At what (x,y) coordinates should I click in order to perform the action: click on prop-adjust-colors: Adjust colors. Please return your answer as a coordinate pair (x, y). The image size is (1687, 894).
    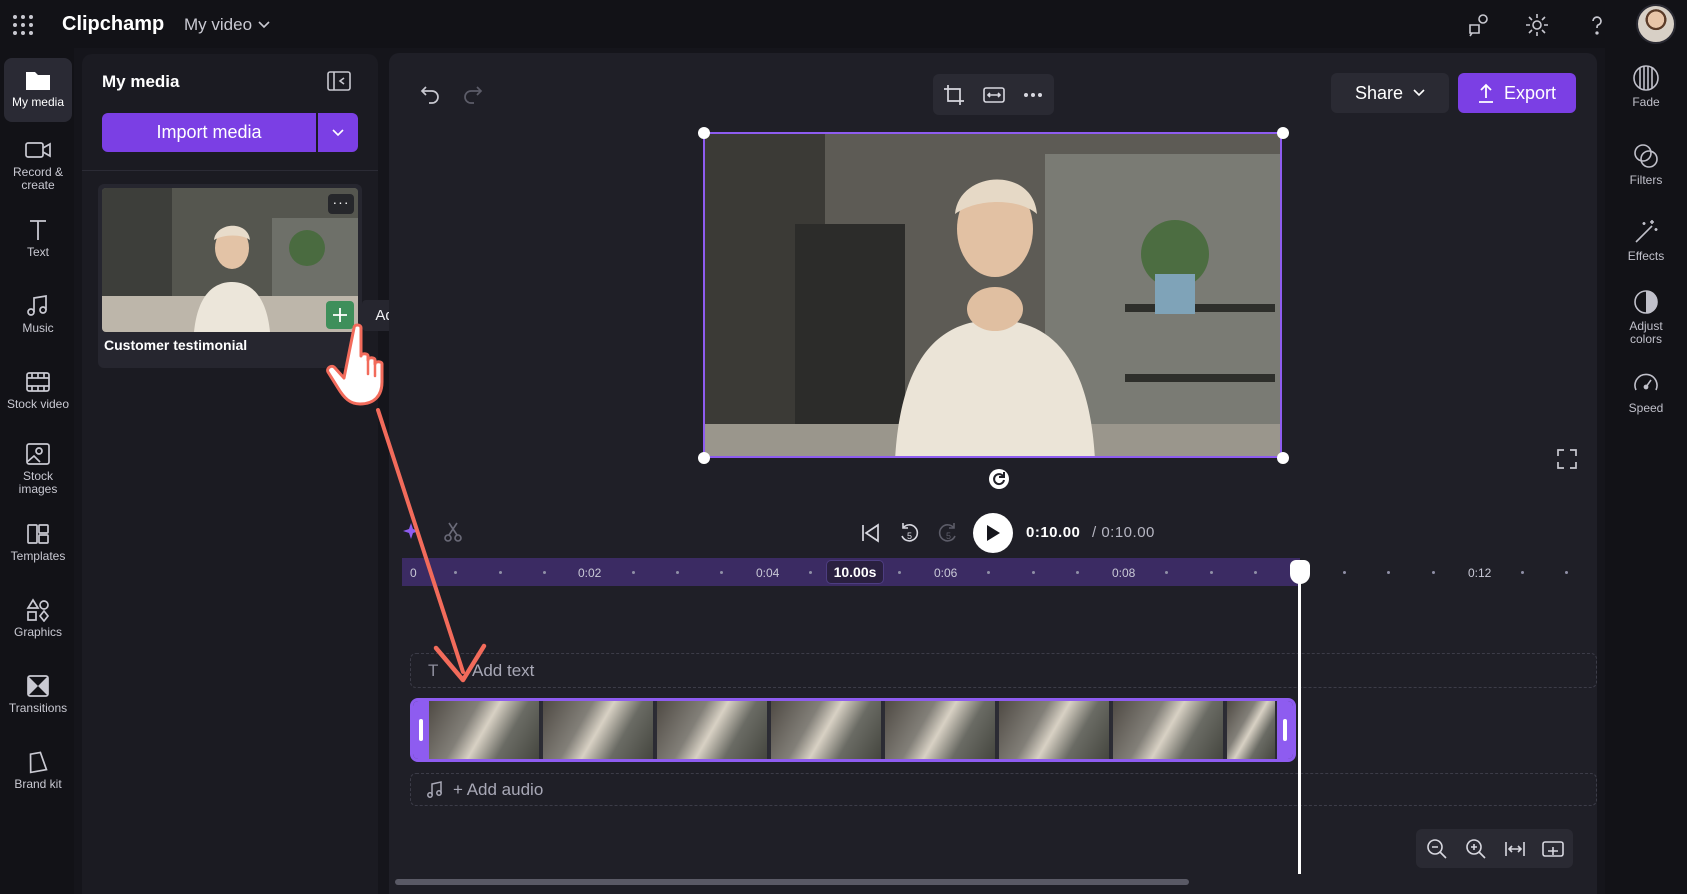
    Looking at the image, I should click on (1646, 317).